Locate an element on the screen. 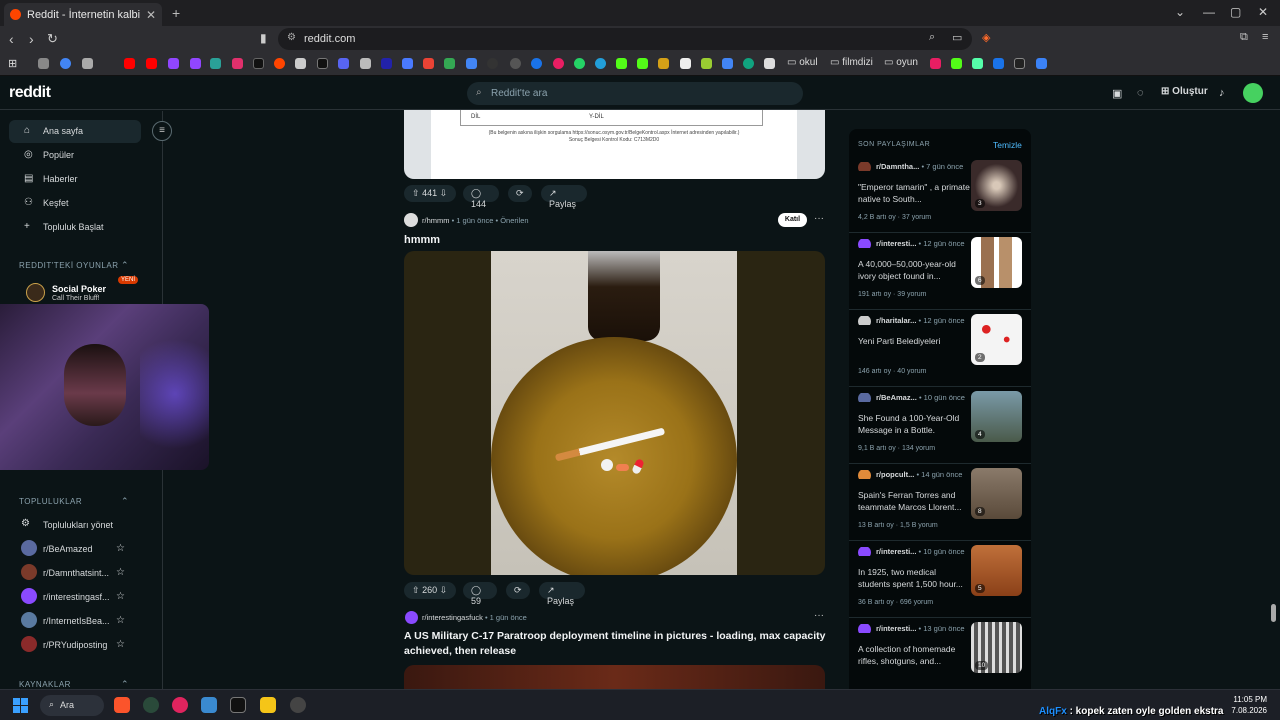 The height and width of the screenshot is (720, 1280). brave-shield-icon: ◈ is located at coordinates (986, 37).